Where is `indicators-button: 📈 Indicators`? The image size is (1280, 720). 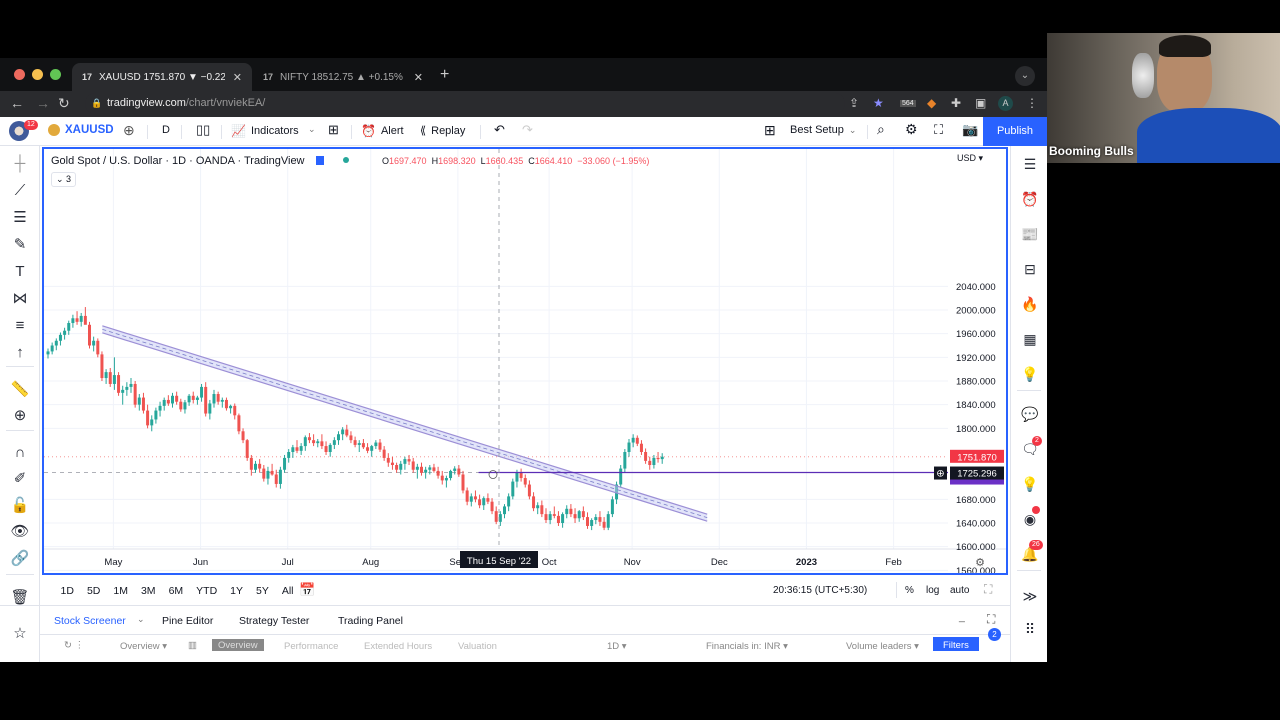
indicators-button: 📈 Indicators is located at coordinates (265, 131).